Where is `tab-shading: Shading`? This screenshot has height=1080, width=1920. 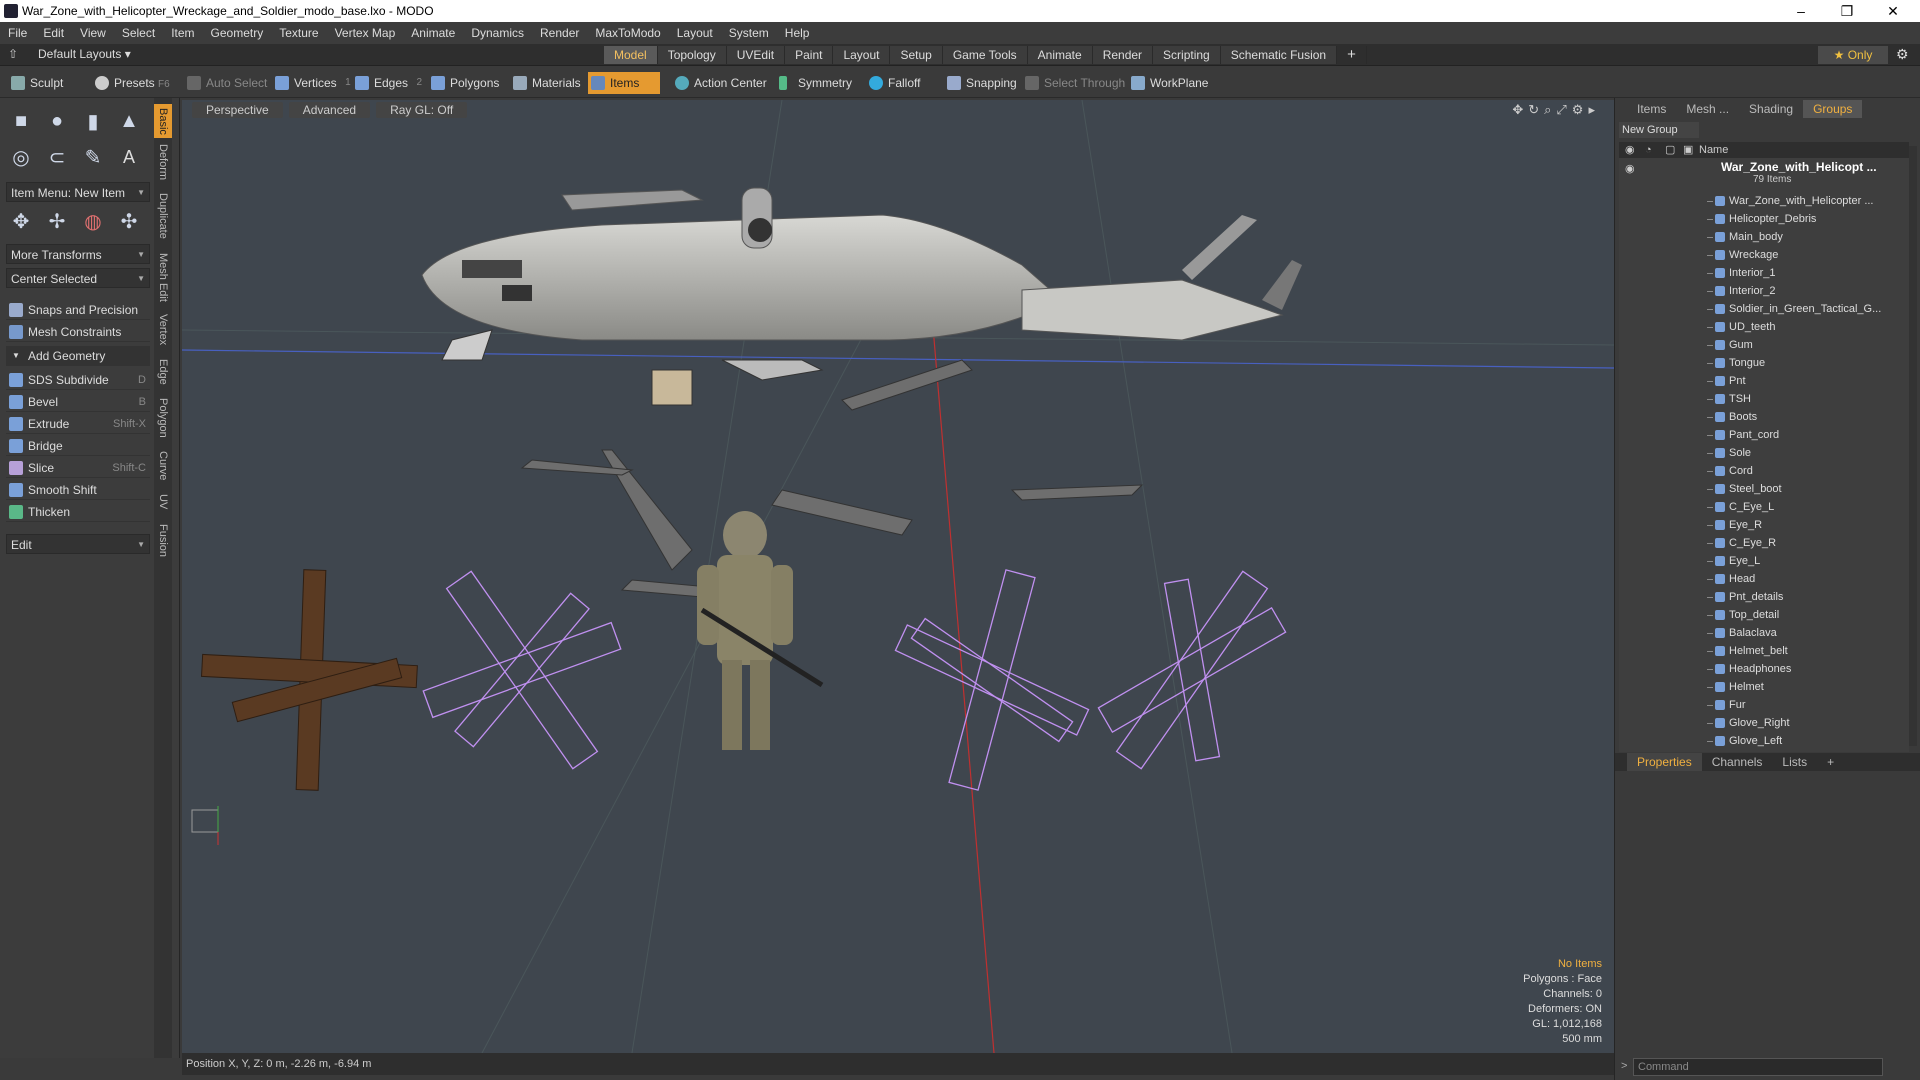
tab-shading: Shading is located at coordinates (1771, 109).